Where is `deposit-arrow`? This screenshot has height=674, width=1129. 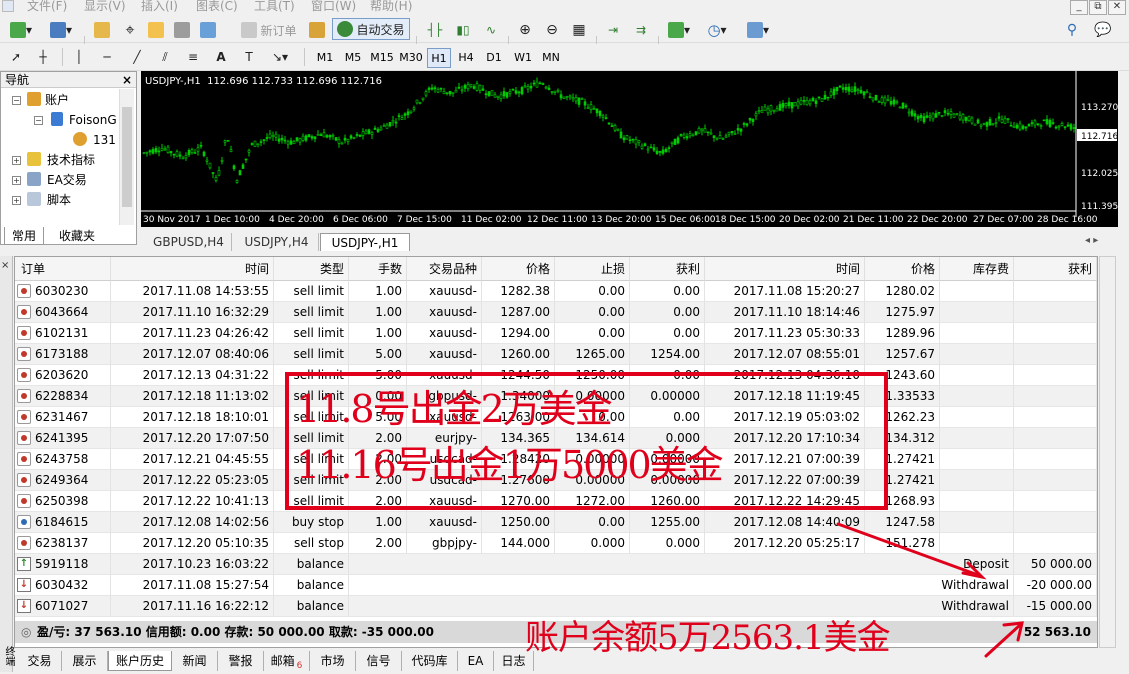 deposit-arrow is located at coordinates (908, 549).